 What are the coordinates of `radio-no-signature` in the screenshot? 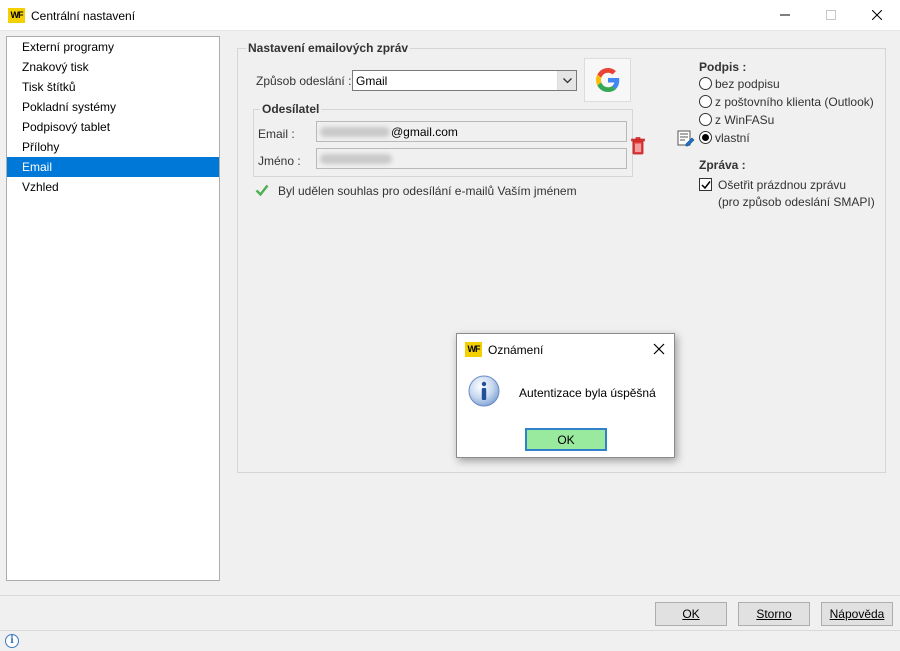 It's located at (705, 83).